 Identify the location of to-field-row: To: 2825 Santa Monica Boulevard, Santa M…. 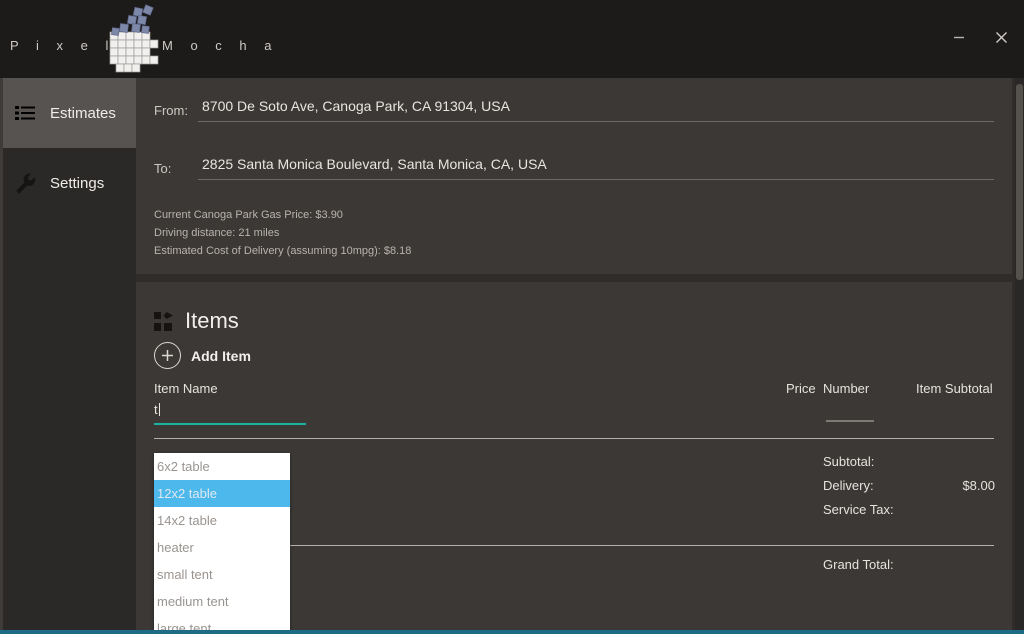
(574, 168).